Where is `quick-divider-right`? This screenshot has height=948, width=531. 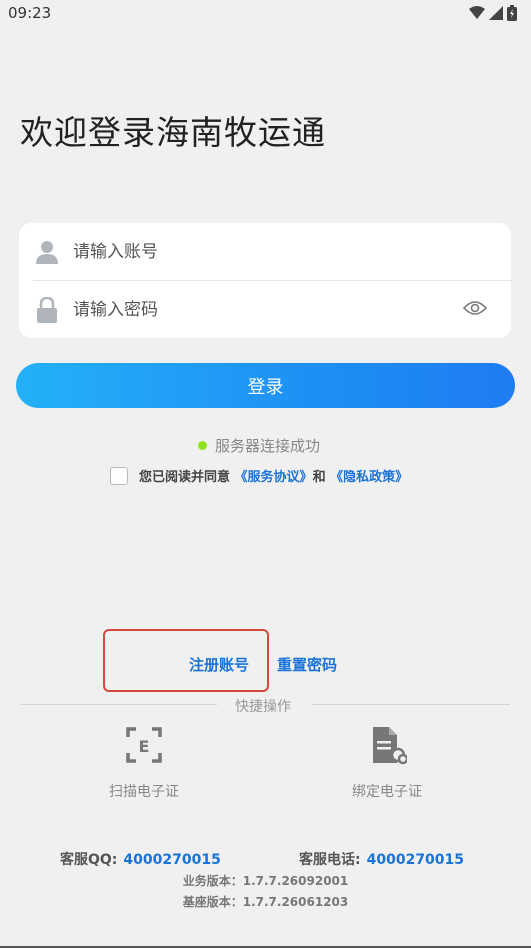
quick-divider-right is located at coordinates (411, 704).